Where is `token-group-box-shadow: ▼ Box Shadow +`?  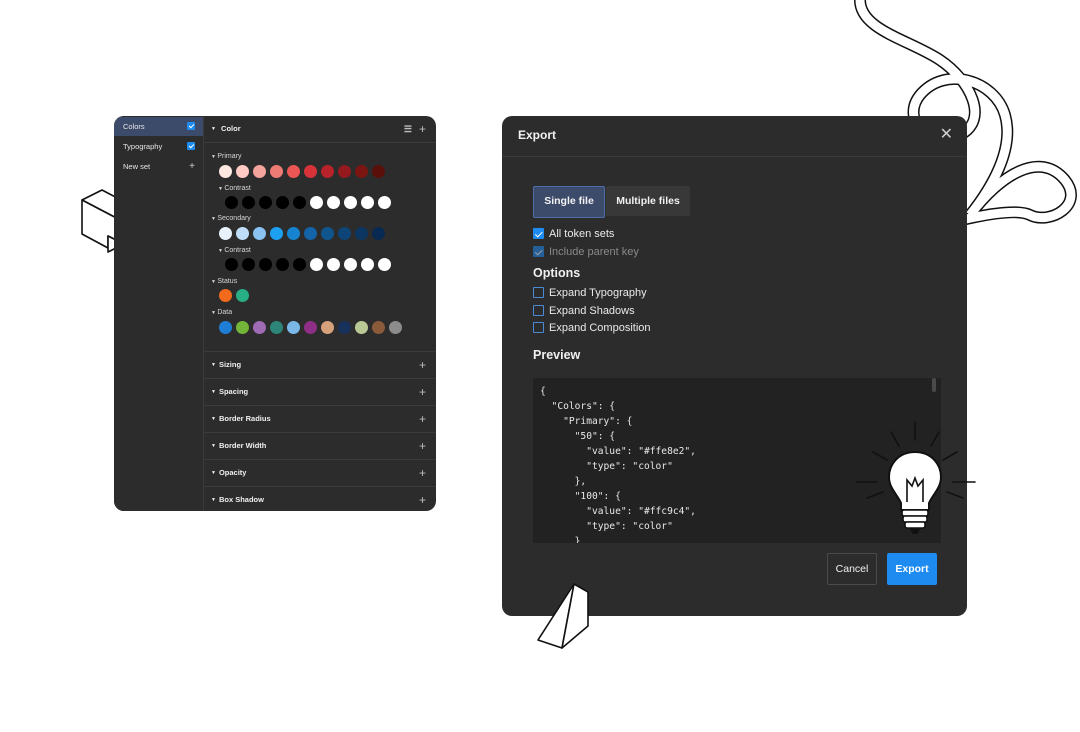 token-group-box-shadow: ▼ Box Shadow + is located at coordinates (320, 499).